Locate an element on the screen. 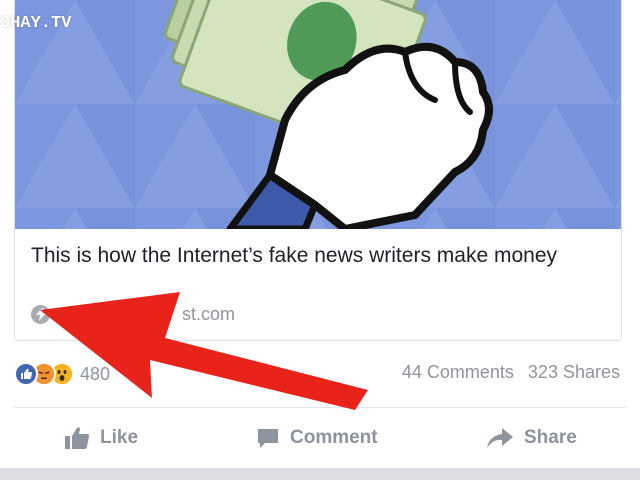 The width and height of the screenshot is (640, 480). comment-label: Comment is located at coordinates (334, 437).